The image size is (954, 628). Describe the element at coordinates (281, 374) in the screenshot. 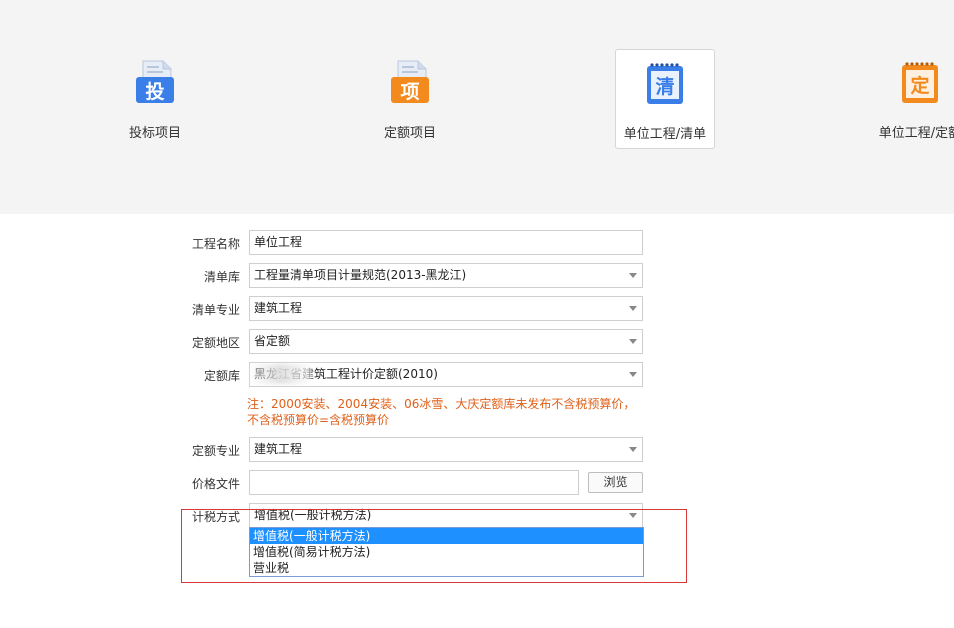

I see `redaction-blur` at that location.